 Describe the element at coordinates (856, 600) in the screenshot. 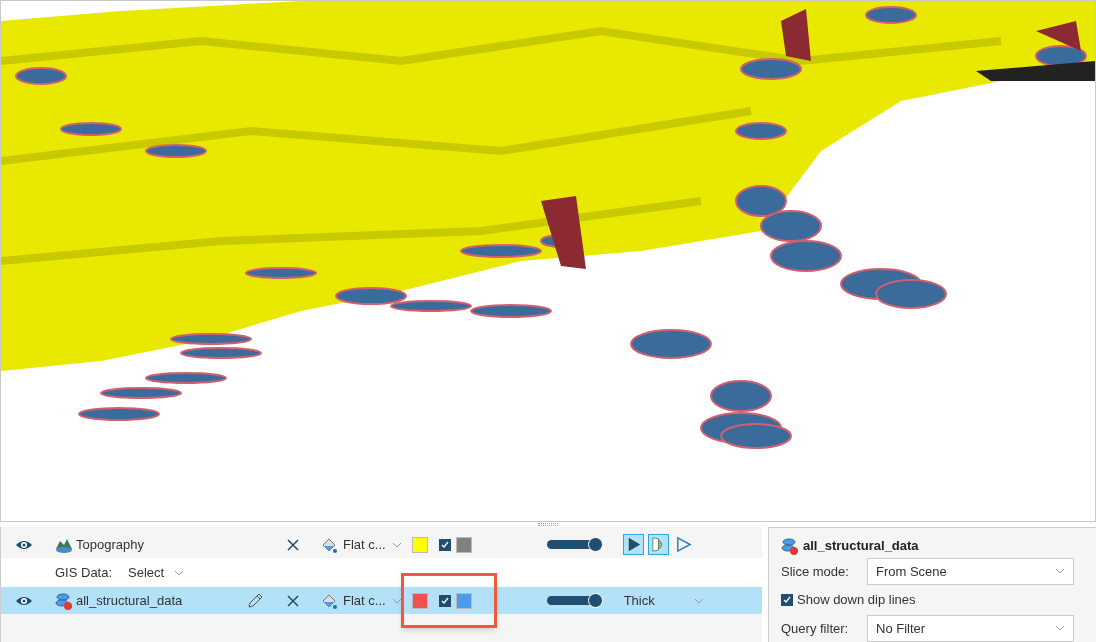

I see `checkbox-label: Show down dip lines` at that location.